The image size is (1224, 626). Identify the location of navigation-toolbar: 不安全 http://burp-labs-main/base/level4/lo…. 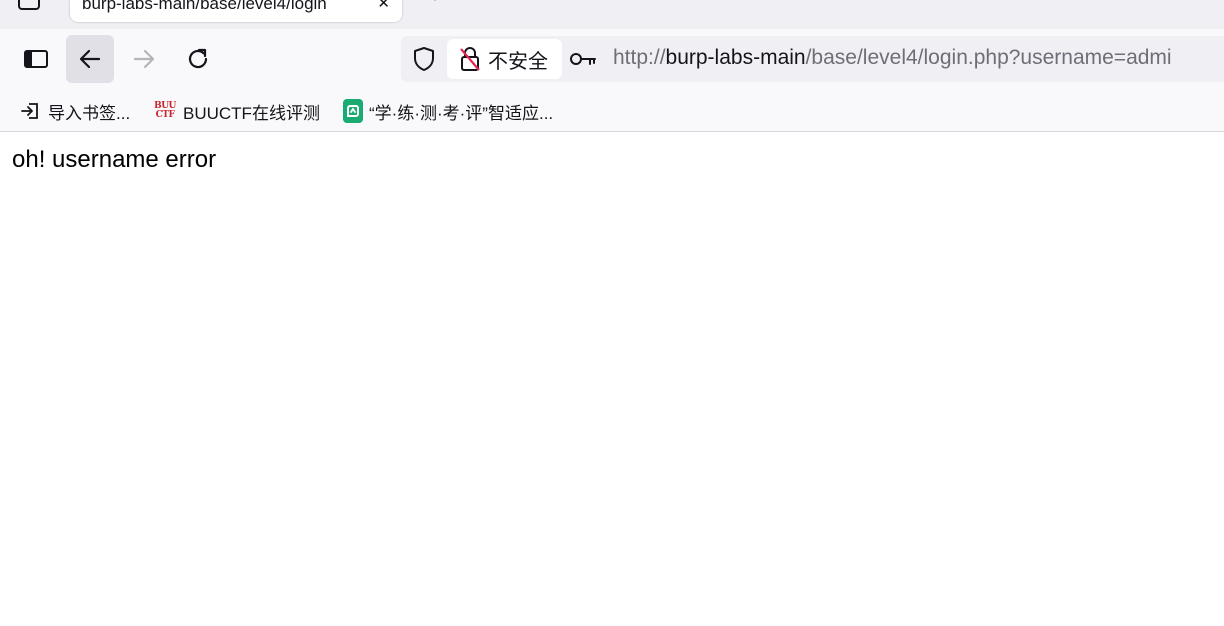
(612, 59).